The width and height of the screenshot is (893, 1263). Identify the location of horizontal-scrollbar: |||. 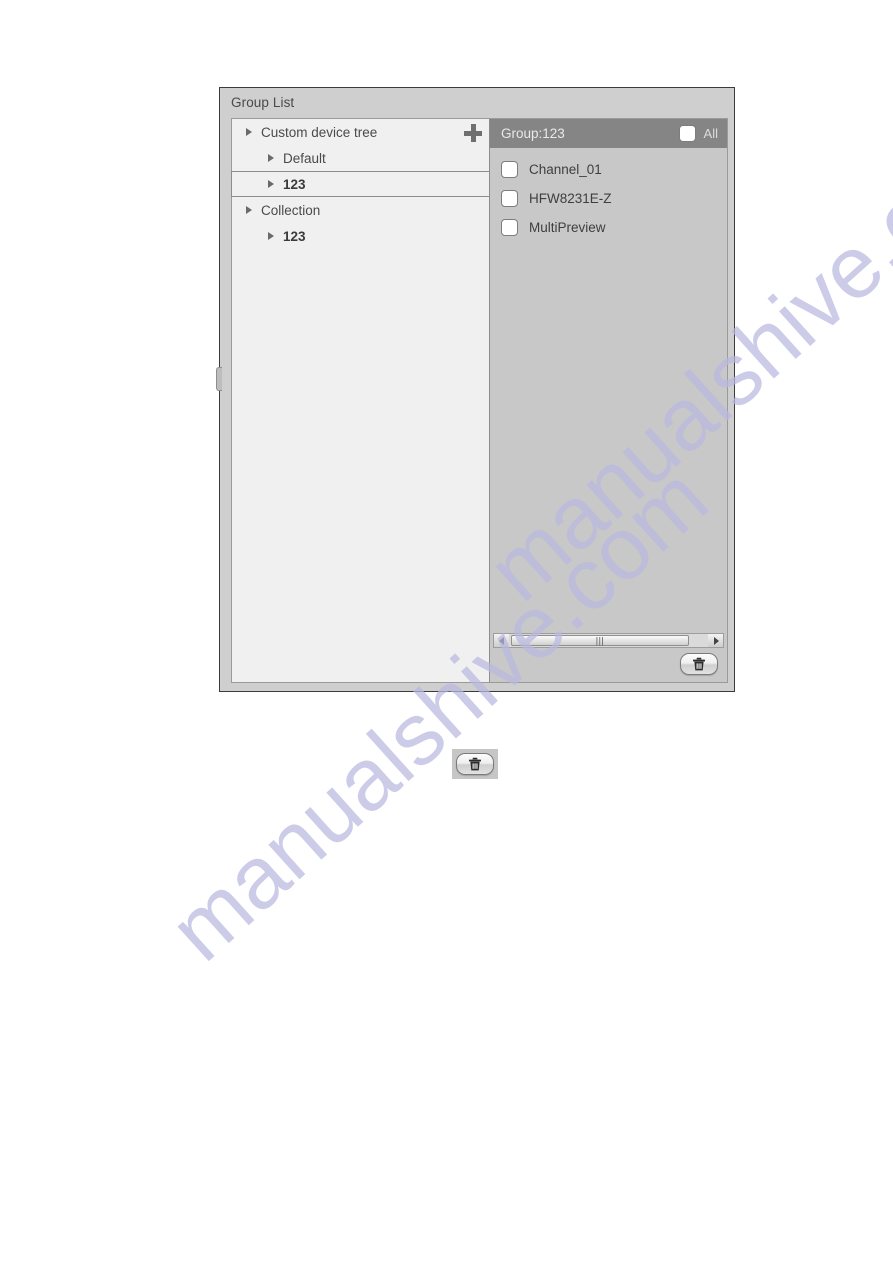
(608, 640).